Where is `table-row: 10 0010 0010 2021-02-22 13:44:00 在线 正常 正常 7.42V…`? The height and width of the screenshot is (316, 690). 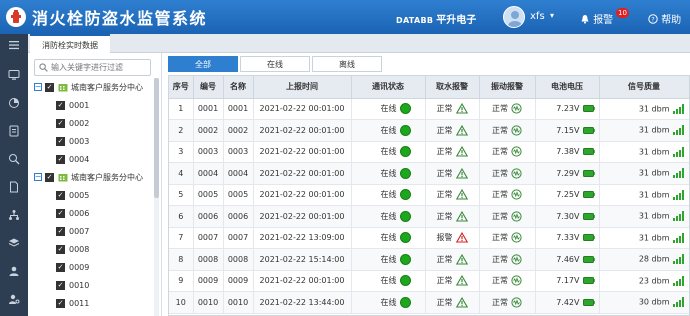 table-row: 10 0010 0010 2021-02-22 13:44:00 在线 正常 正常 7.42V… is located at coordinates (429, 302).